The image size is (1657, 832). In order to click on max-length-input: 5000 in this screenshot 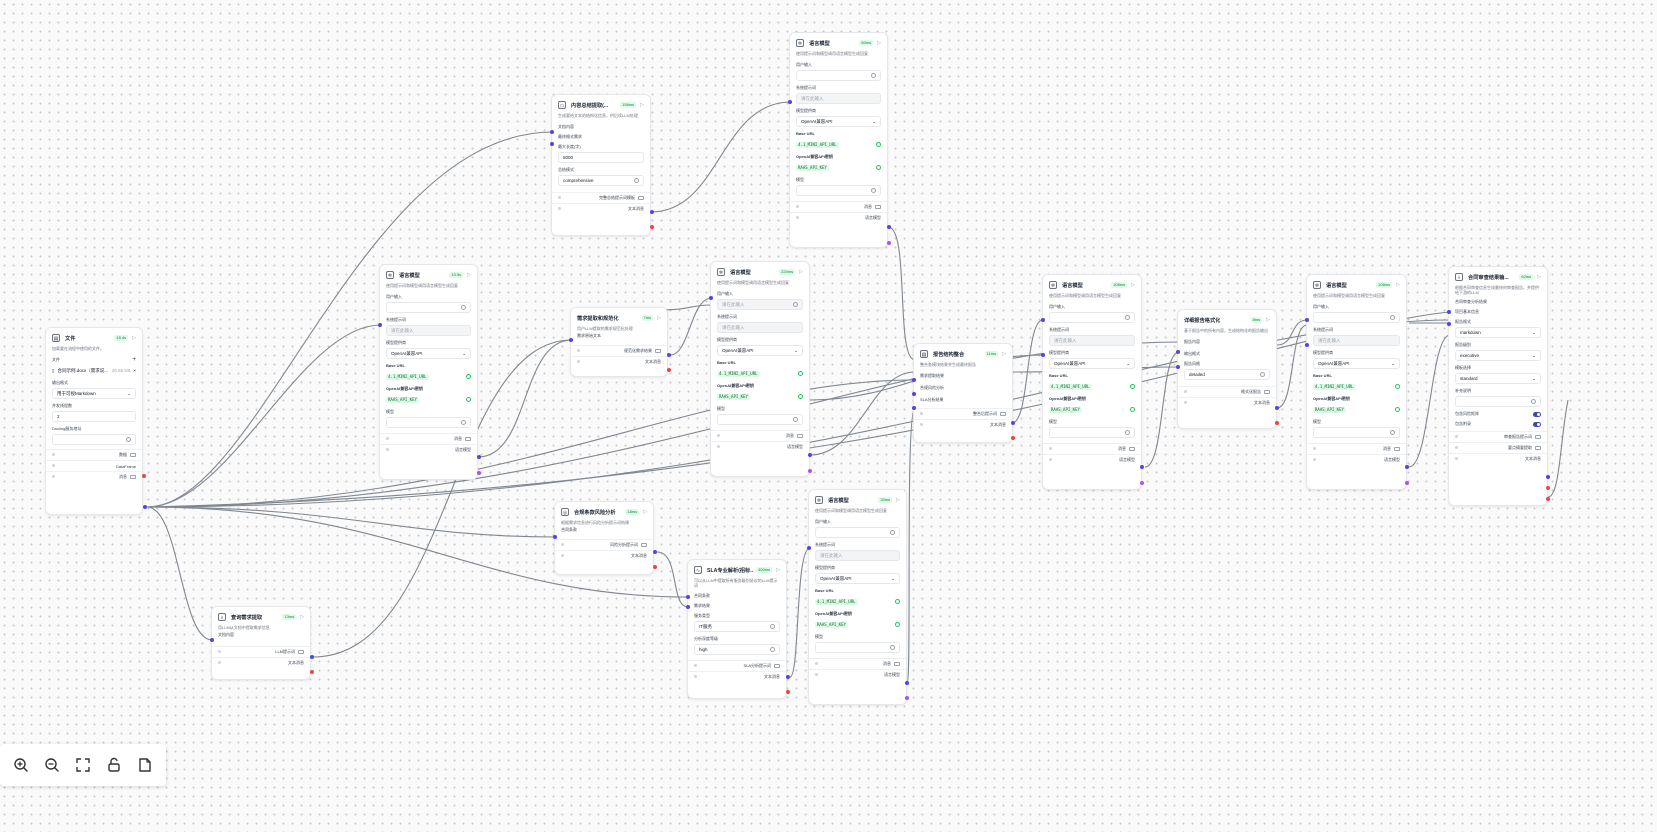, I will do `click(601, 157)`.